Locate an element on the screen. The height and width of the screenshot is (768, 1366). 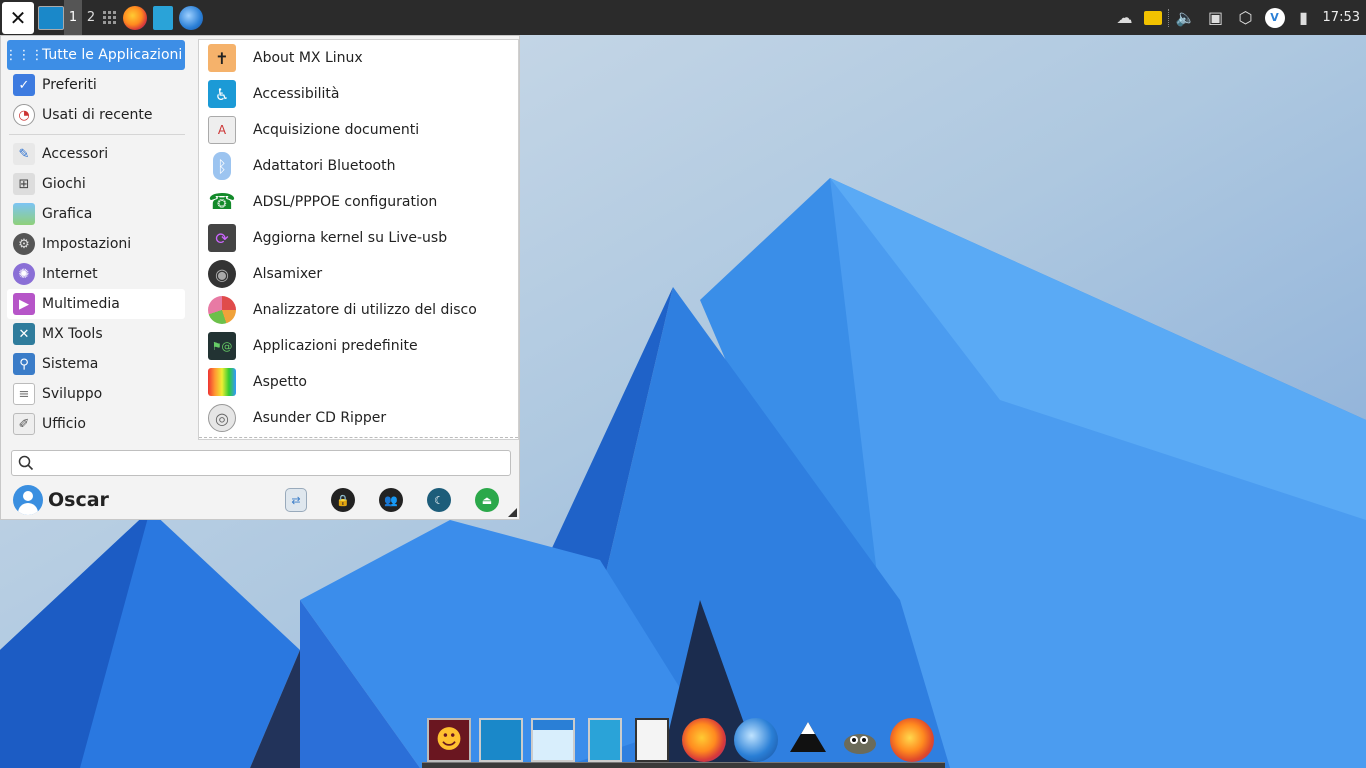
category-internet: ✺ Internet is located at coordinates (96, 274).